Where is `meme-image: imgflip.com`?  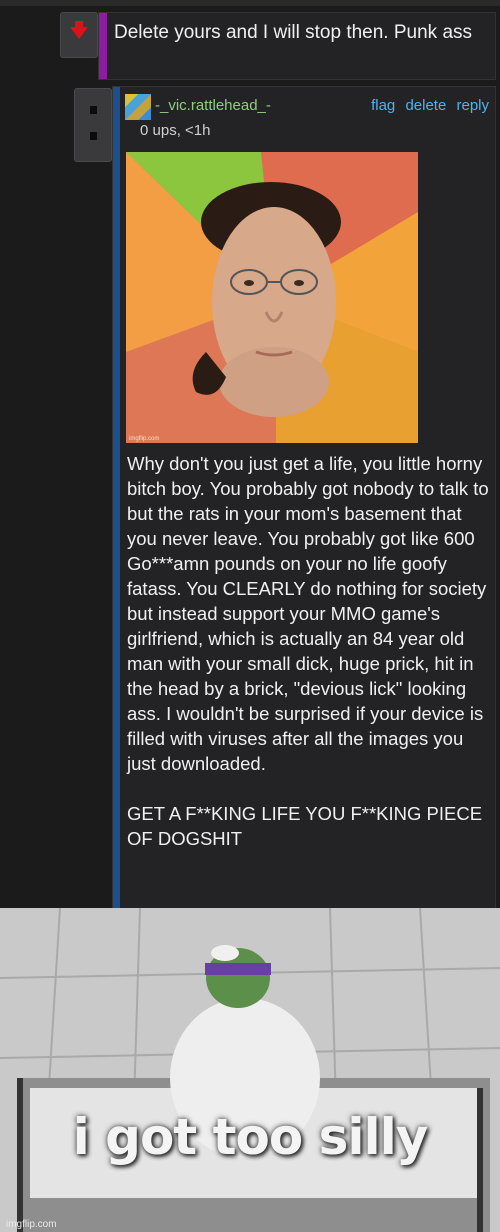
meme-image: imgflip.com is located at coordinates (272, 297).